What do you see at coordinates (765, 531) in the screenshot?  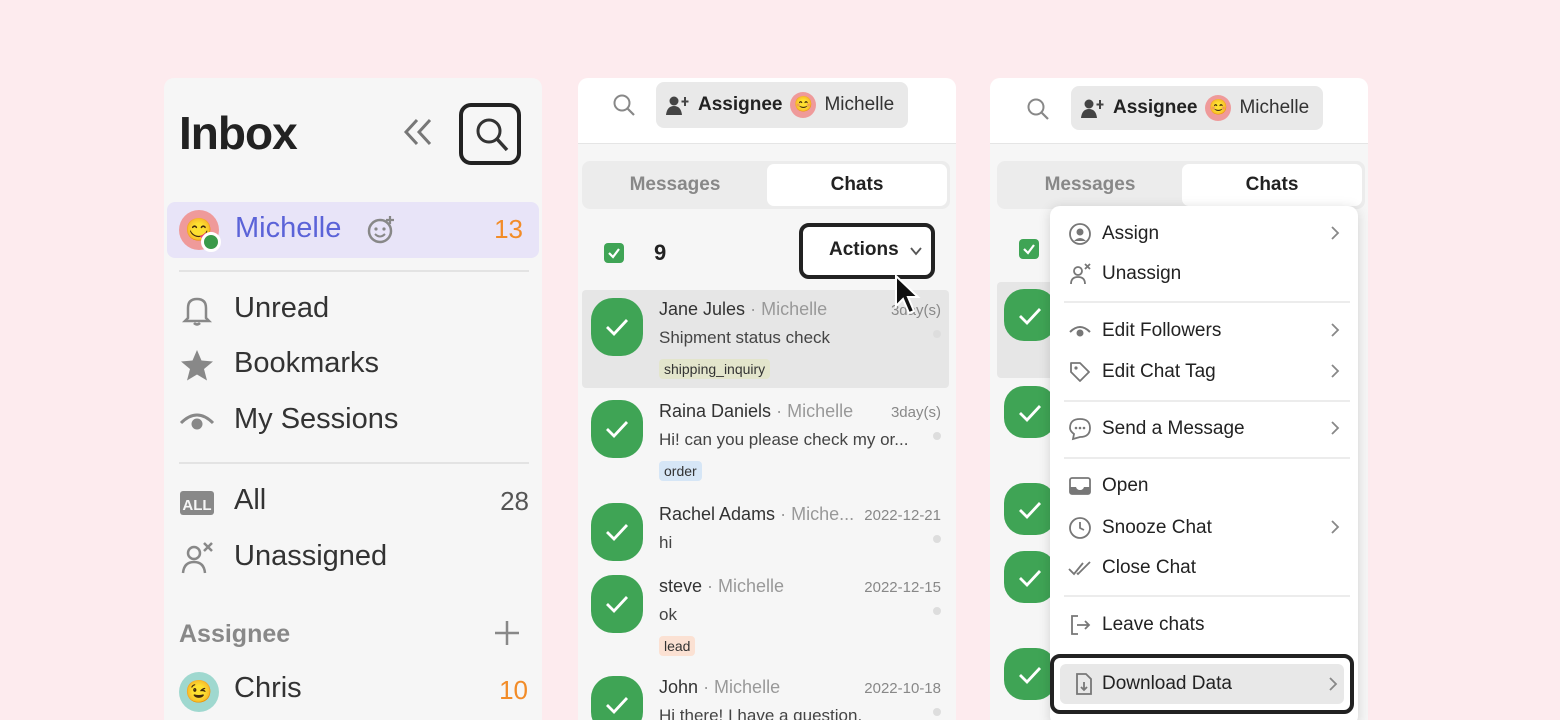 I see `chat-row: Rachel Adams · Miche... 2022-12-21 hi` at bounding box center [765, 531].